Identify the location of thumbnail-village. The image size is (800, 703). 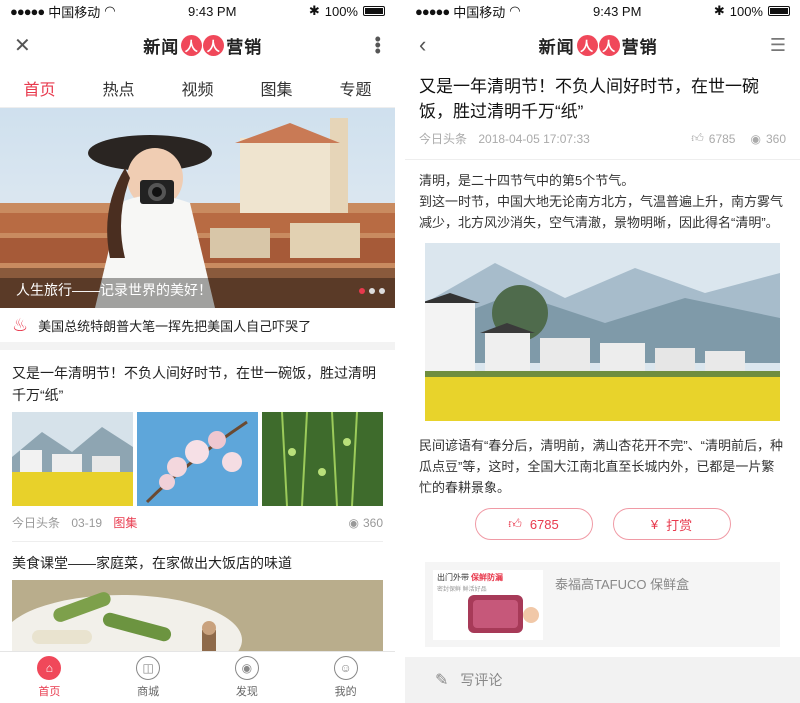
(72, 459).